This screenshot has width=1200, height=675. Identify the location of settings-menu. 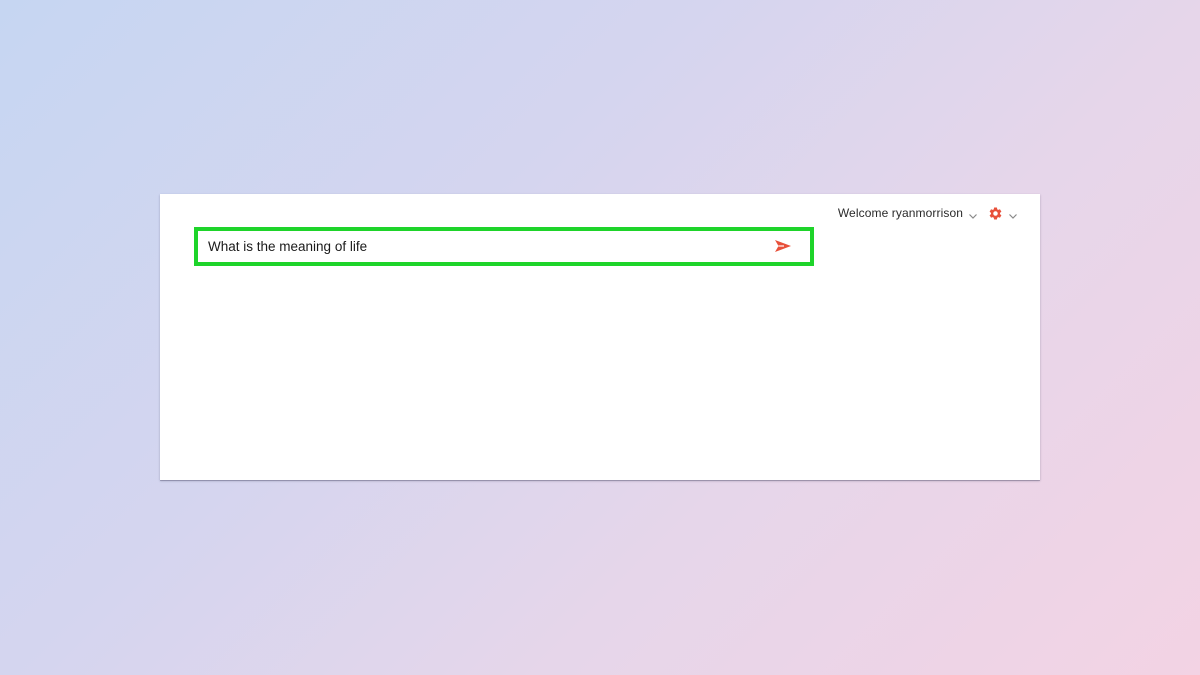
(1003, 213).